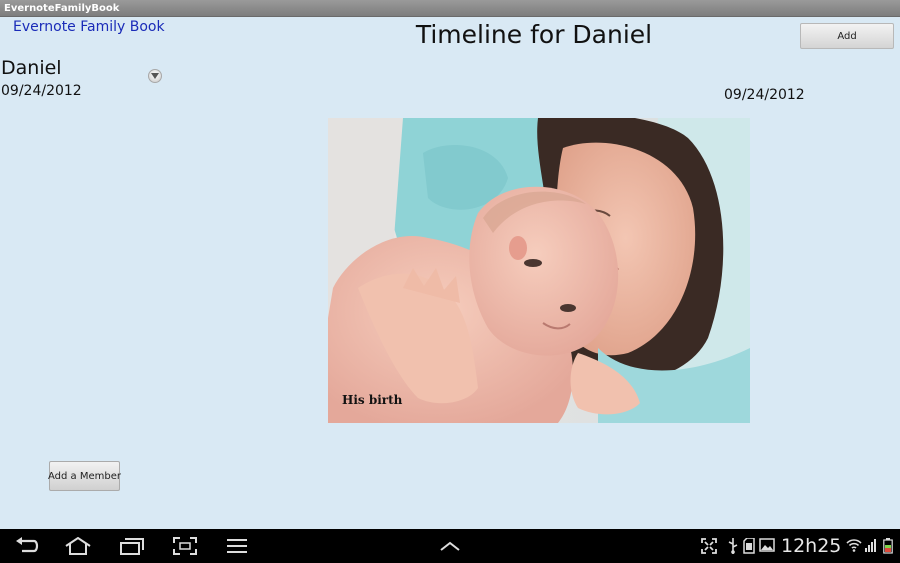  What do you see at coordinates (41, 91) in the screenshot?
I see `member-date: 09/24/2012` at bounding box center [41, 91].